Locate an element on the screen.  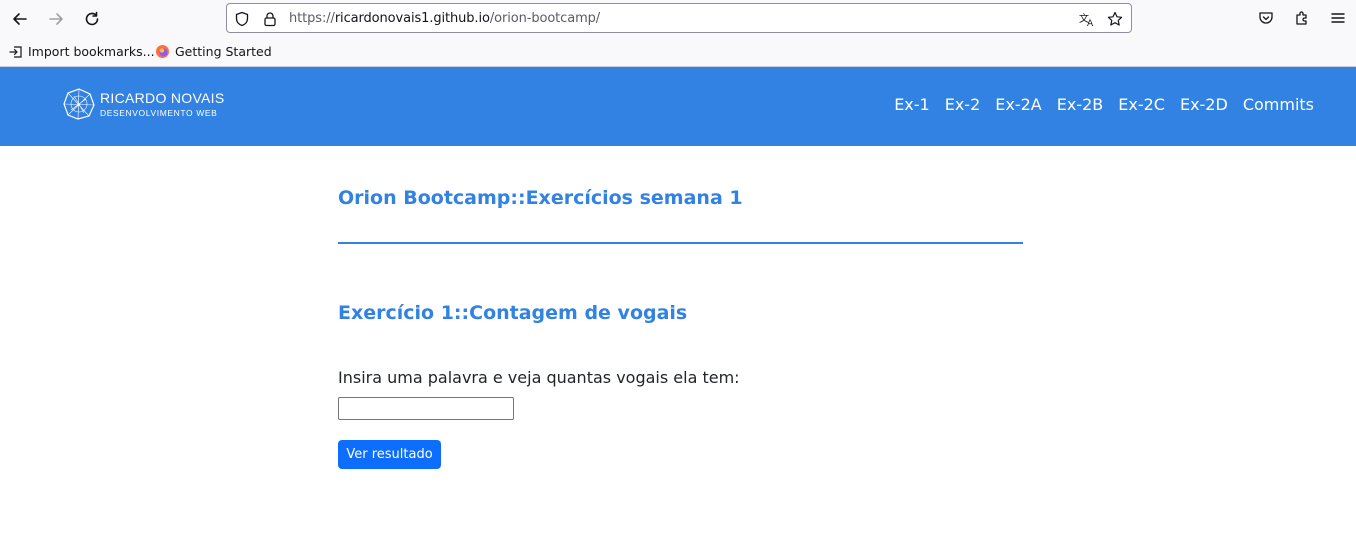
firefox-icon is located at coordinates (162, 51).